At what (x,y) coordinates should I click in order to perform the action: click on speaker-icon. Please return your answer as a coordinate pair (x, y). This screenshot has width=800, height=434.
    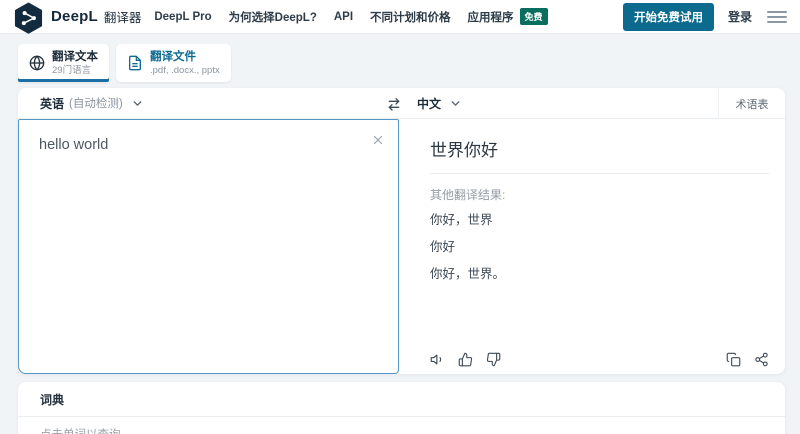
    Looking at the image, I should click on (437, 359).